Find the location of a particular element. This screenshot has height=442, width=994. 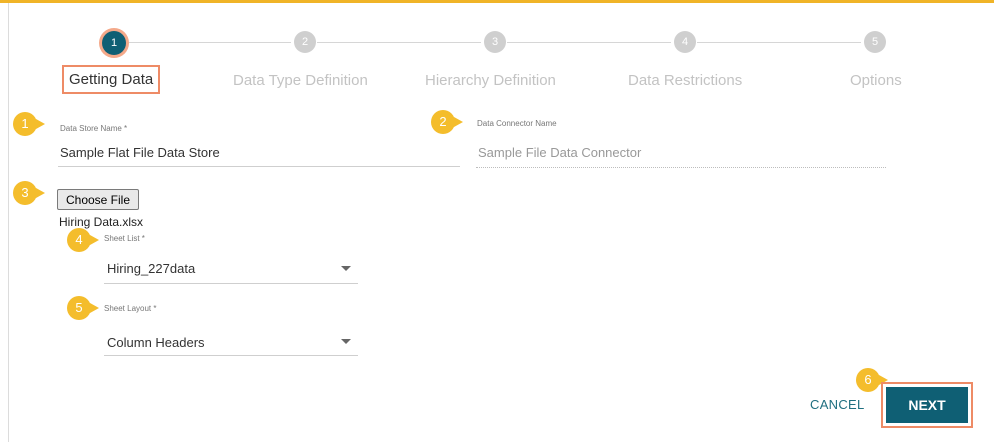

data-store-name-underline is located at coordinates (259, 166).